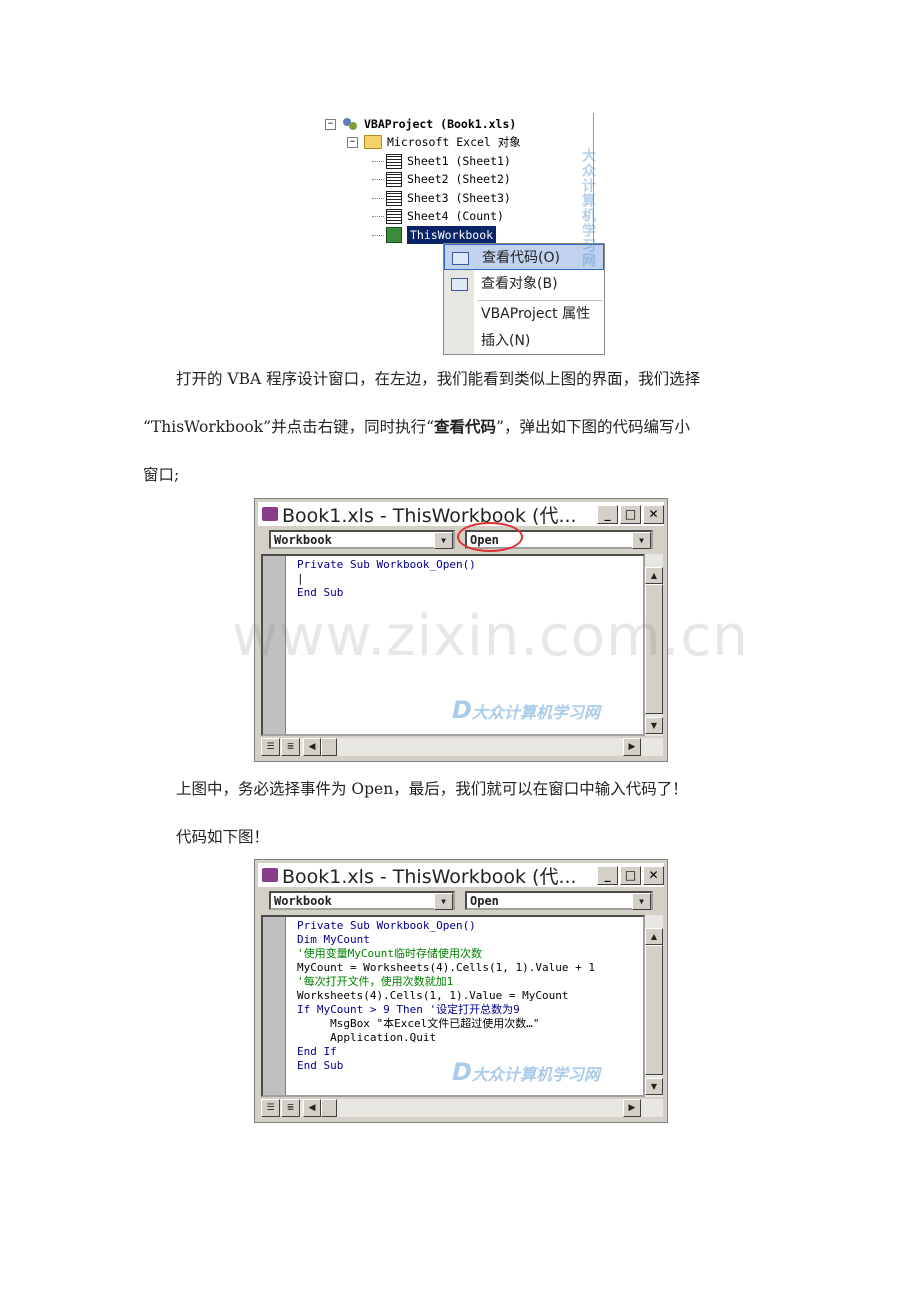 The height and width of the screenshot is (1302, 920). I want to click on tree-project-node: − VBAProject (Book1.xls), so click(420, 124).